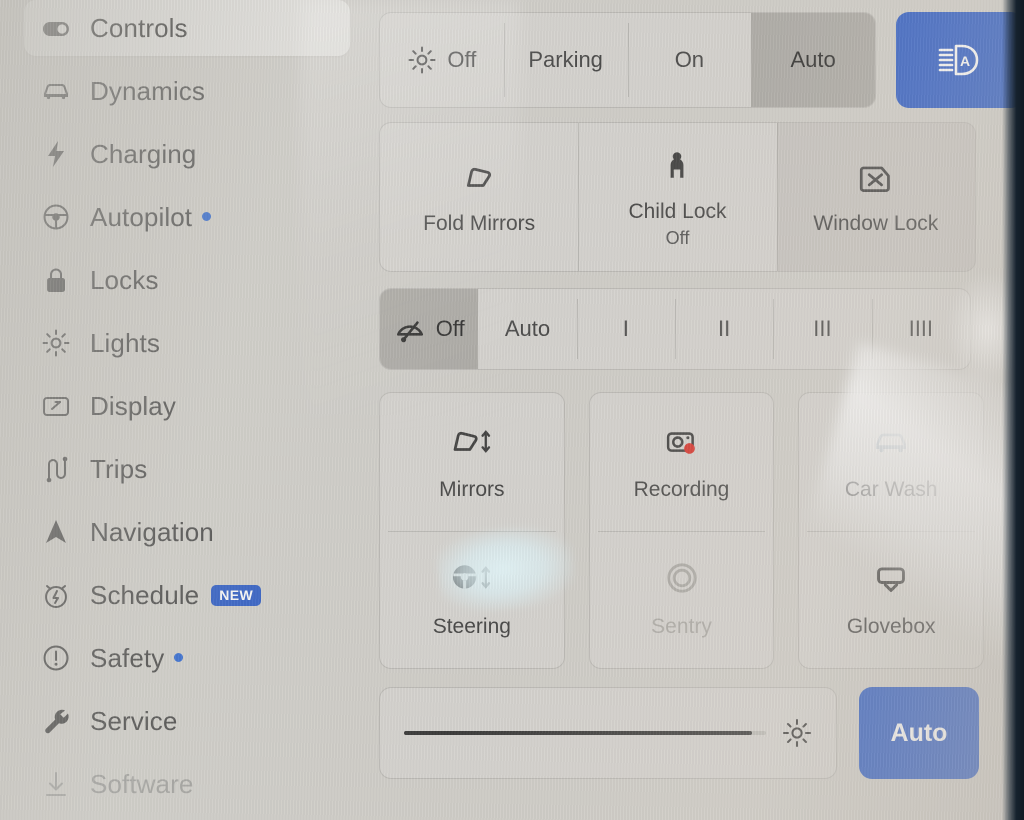  What do you see at coordinates (681, 489) in the screenshot?
I see `tile-label: Recording` at bounding box center [681, 489].